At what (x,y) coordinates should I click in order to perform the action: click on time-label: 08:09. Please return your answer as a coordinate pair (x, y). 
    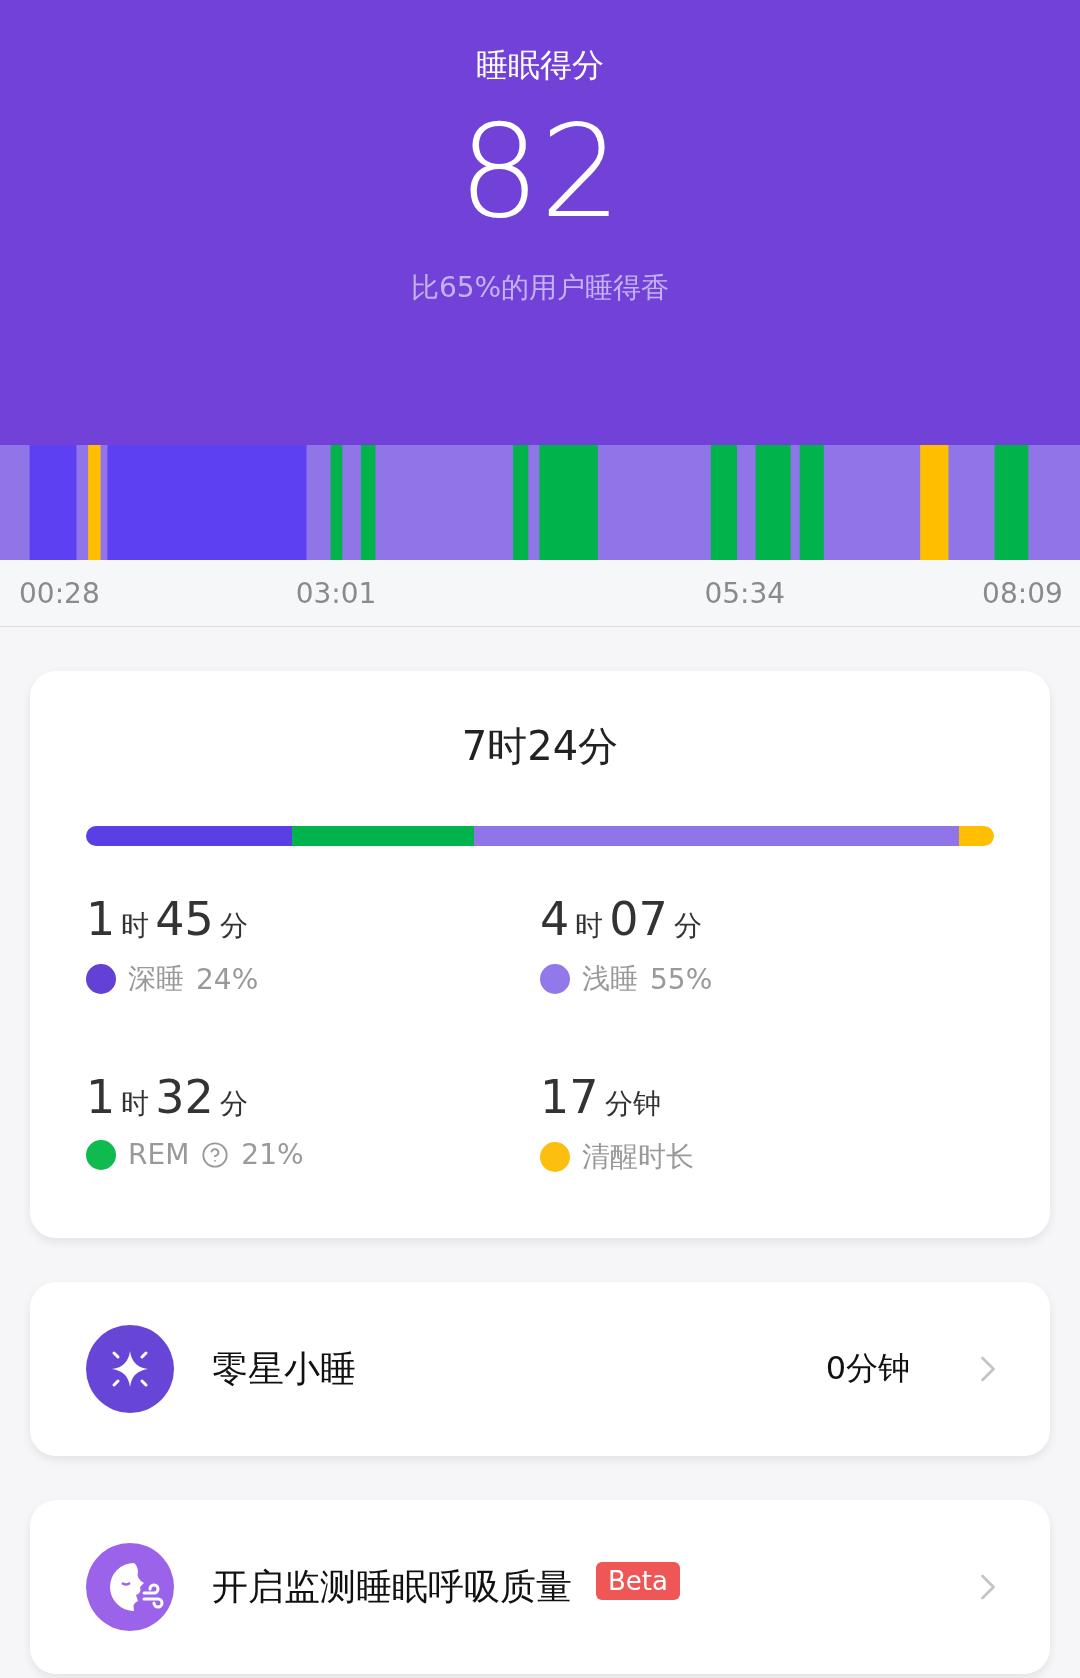
    Looking at the image, I should click on (1022, 593).